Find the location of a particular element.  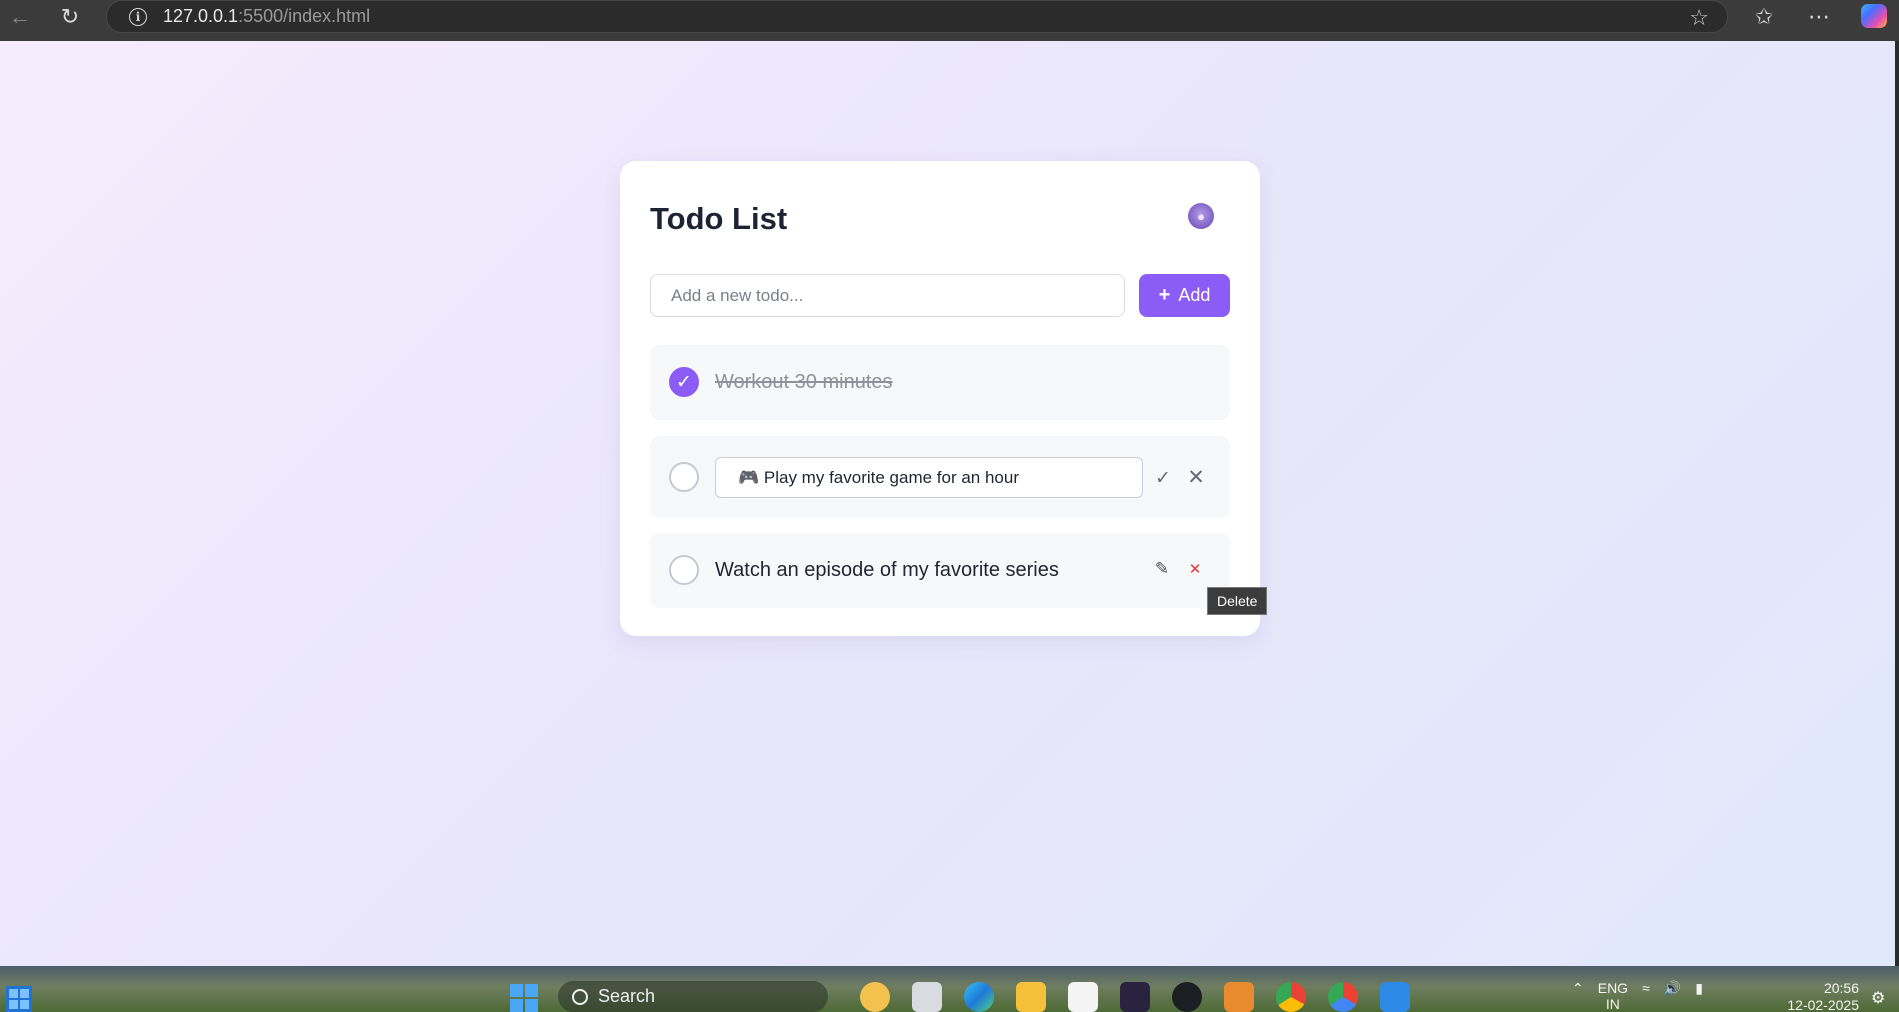

start-windows-icon is located at coordinates (524, 998).